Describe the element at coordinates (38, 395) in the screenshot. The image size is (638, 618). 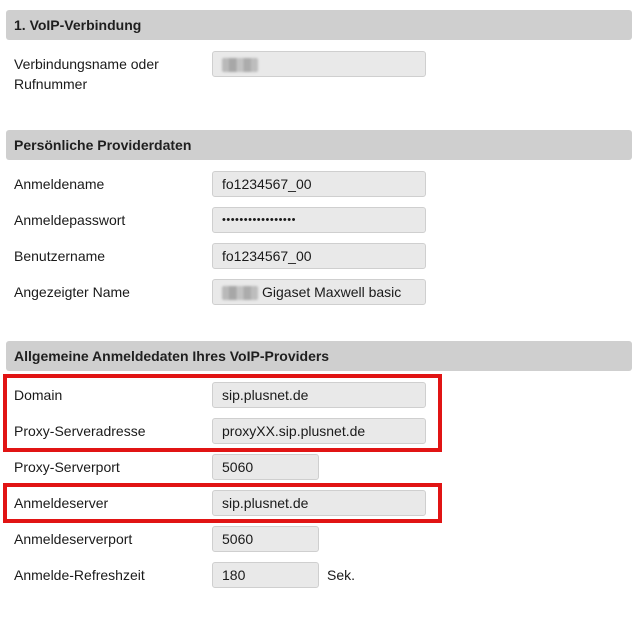
I see `domain-label: Domain` at that location.